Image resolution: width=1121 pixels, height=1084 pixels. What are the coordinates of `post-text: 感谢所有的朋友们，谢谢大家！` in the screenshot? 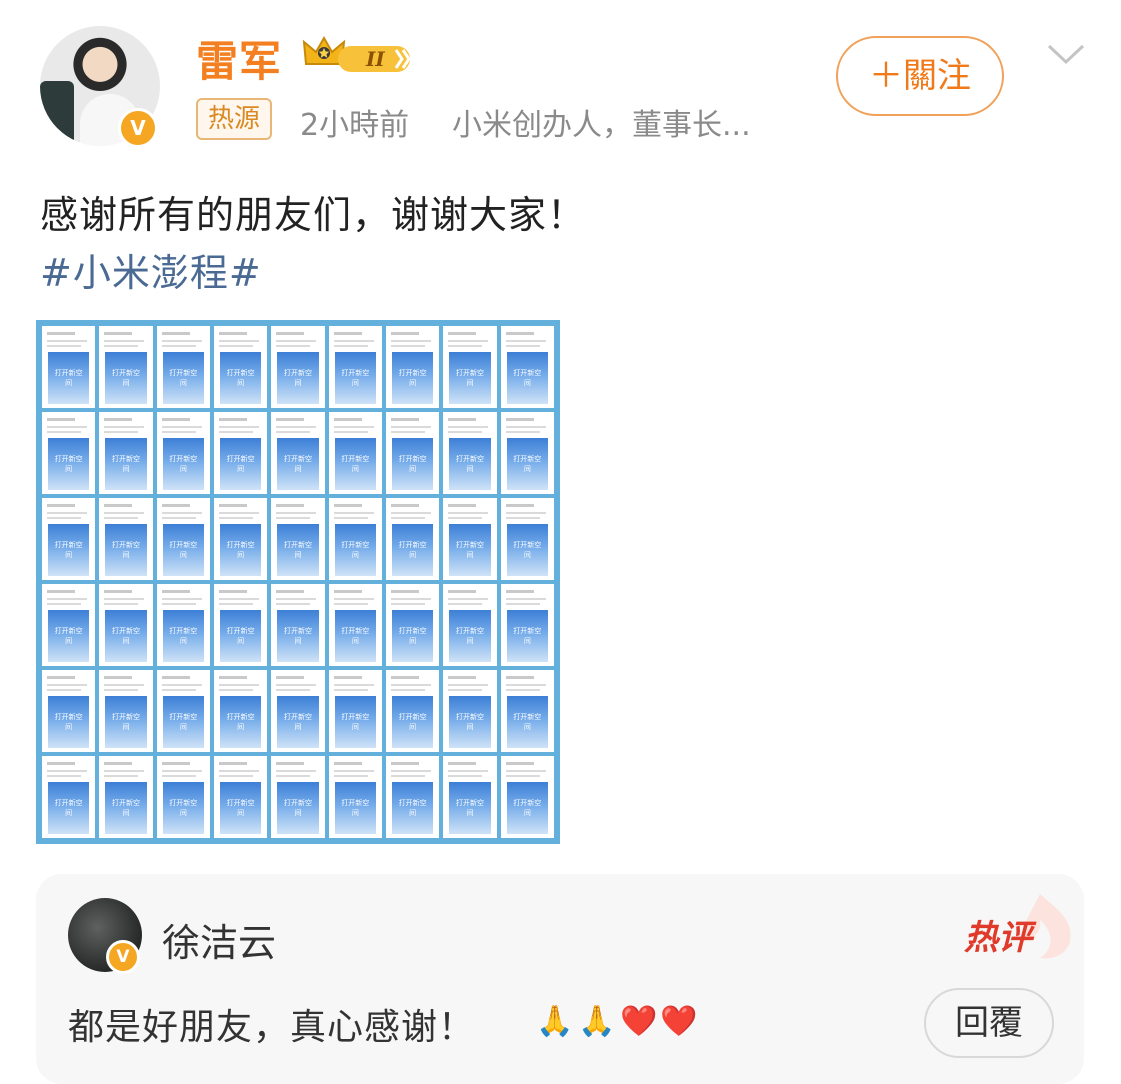 It's located at (313, 215).